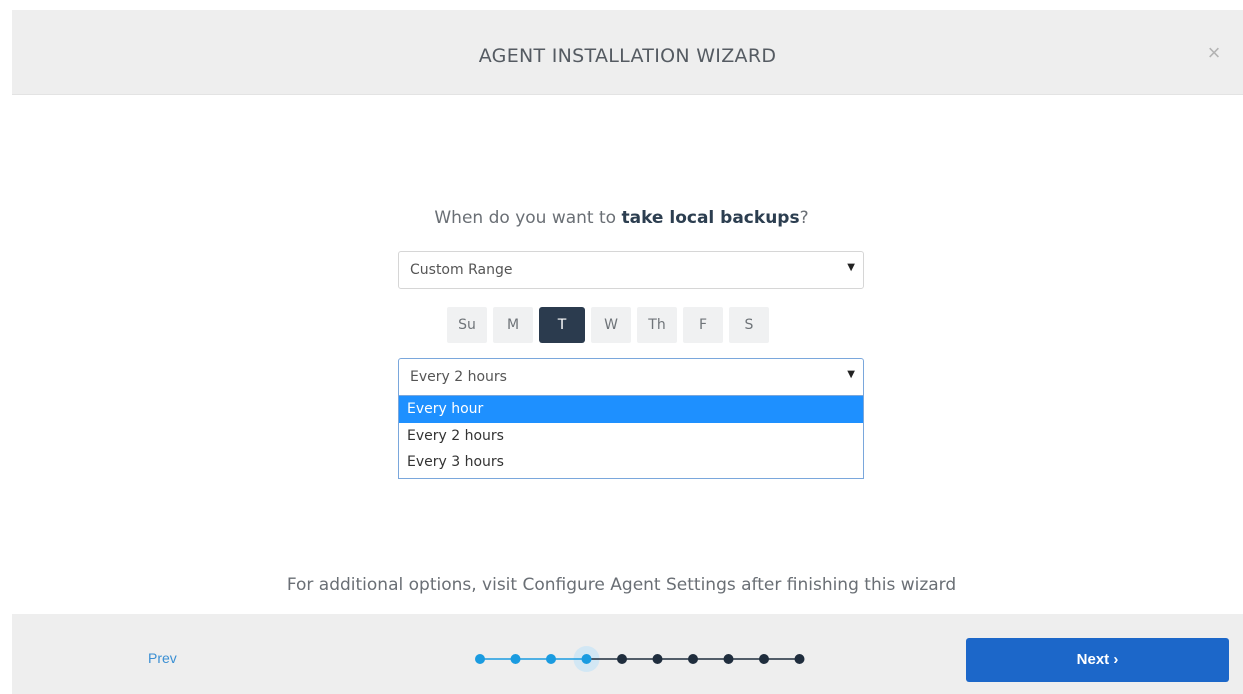 This screenshot has width=1243, height=694. Describe the element at coordinates (640, 659) in the screenshot. I see `step-progress` at that location.